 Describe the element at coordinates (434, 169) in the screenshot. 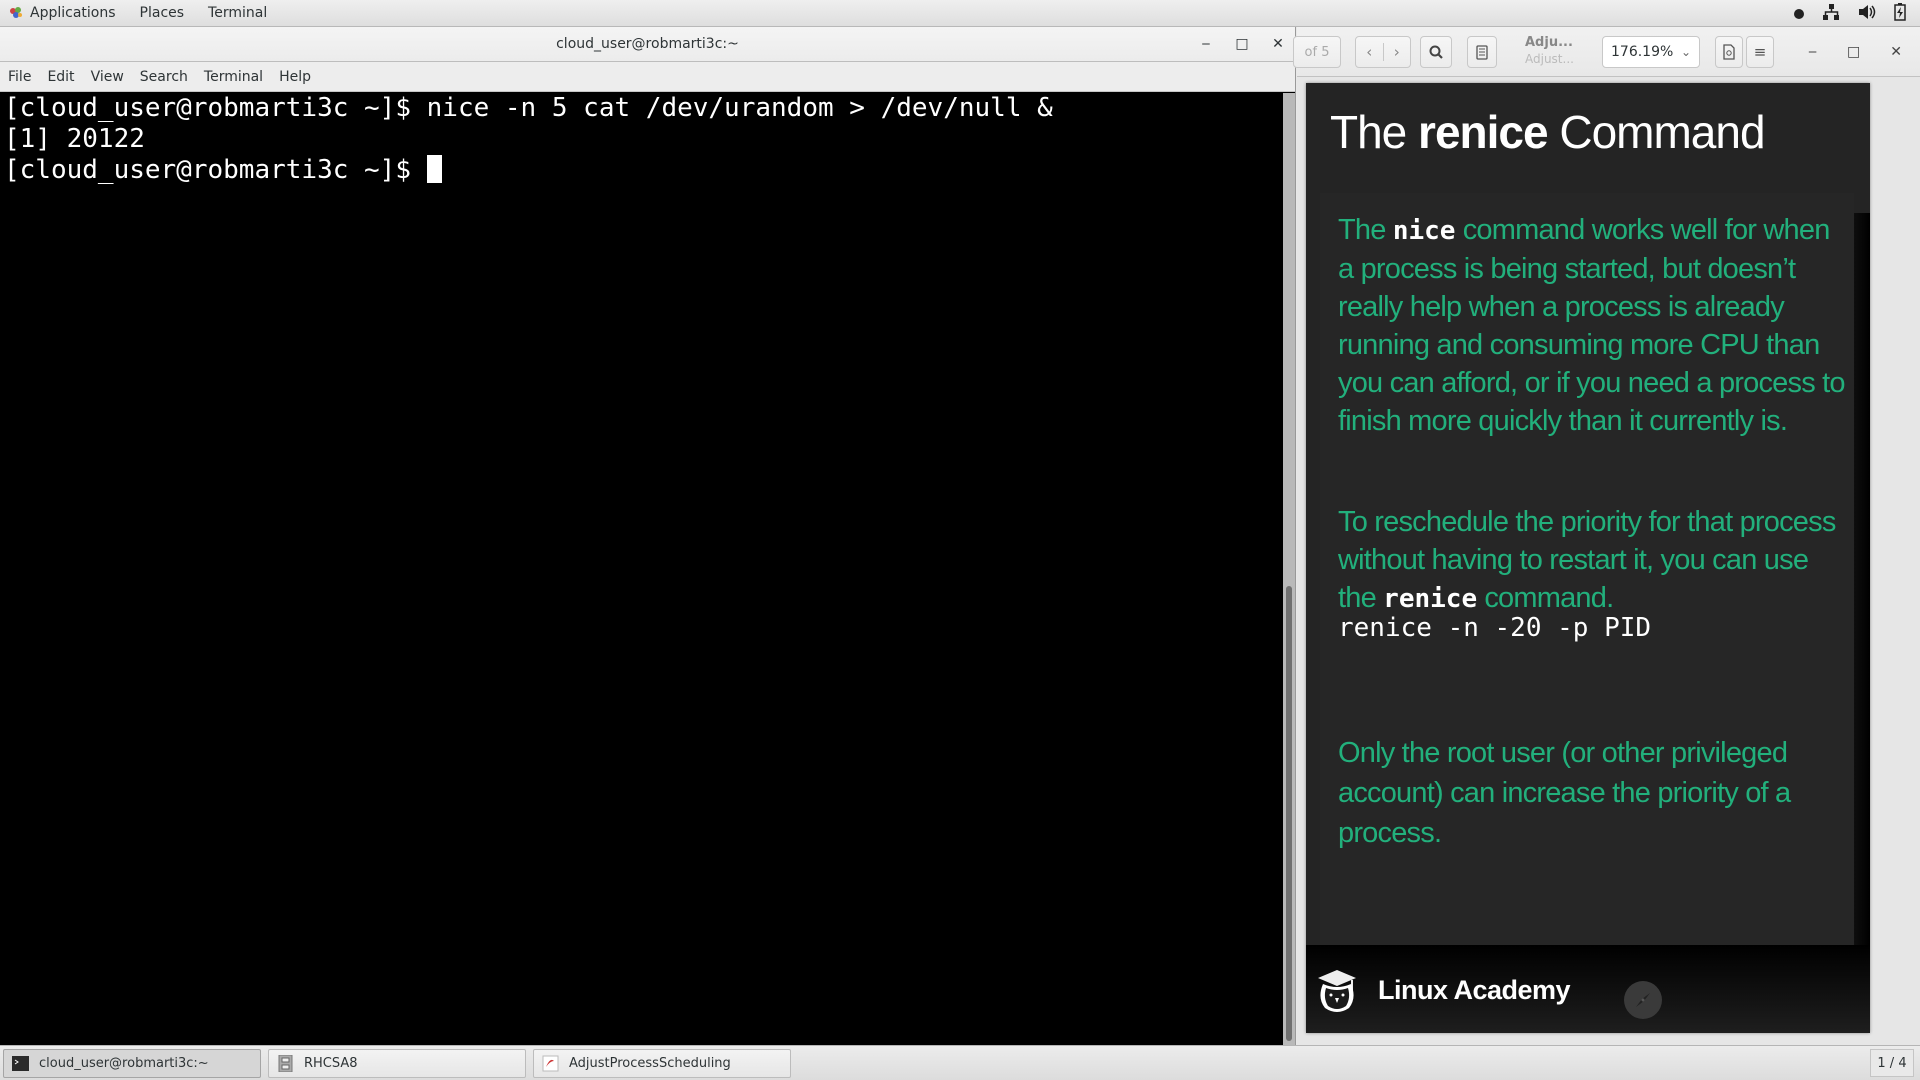

I see `text-cursor` at that location.